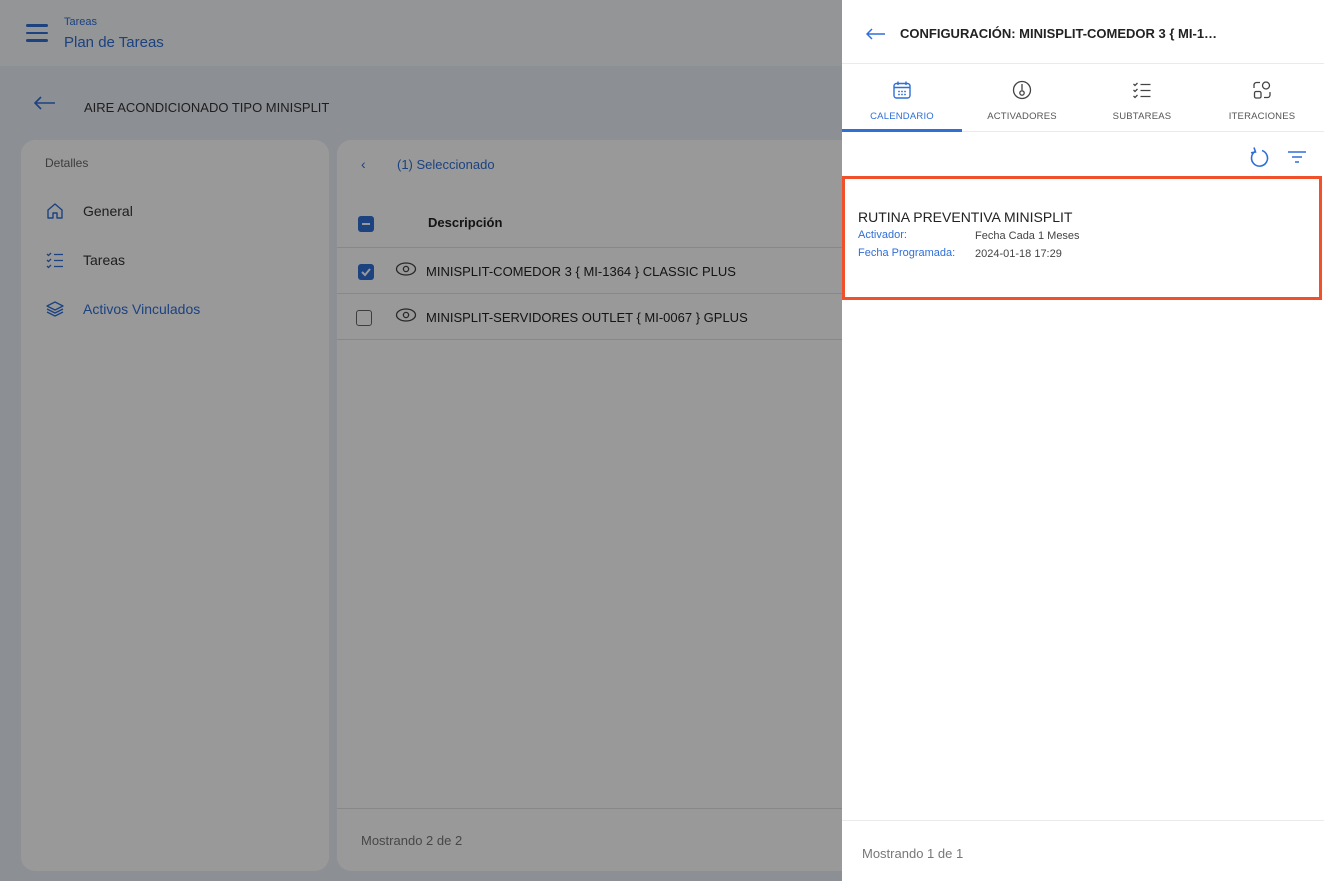  Describe the element at coordinates (1297, 157) in the screenshot. I see `filter-icon` at that location.